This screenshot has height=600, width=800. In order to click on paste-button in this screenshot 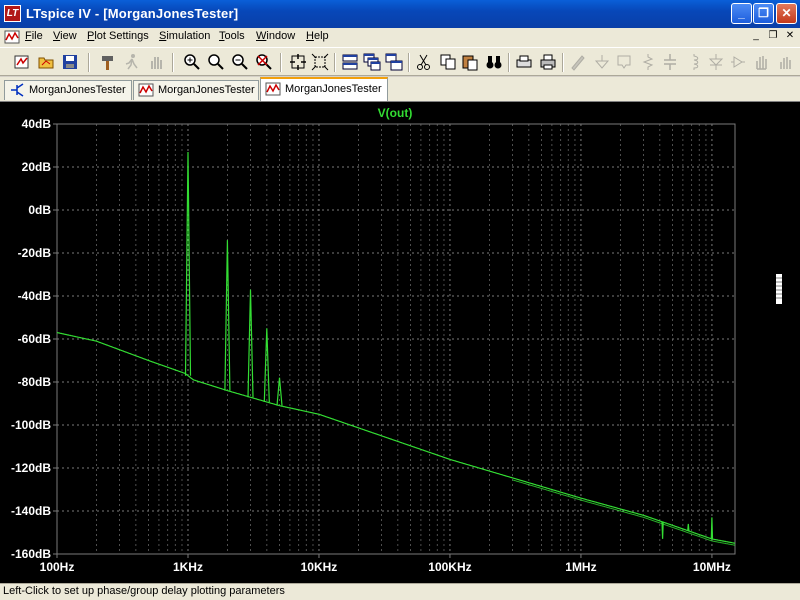, I will do `click(470, 62)`.